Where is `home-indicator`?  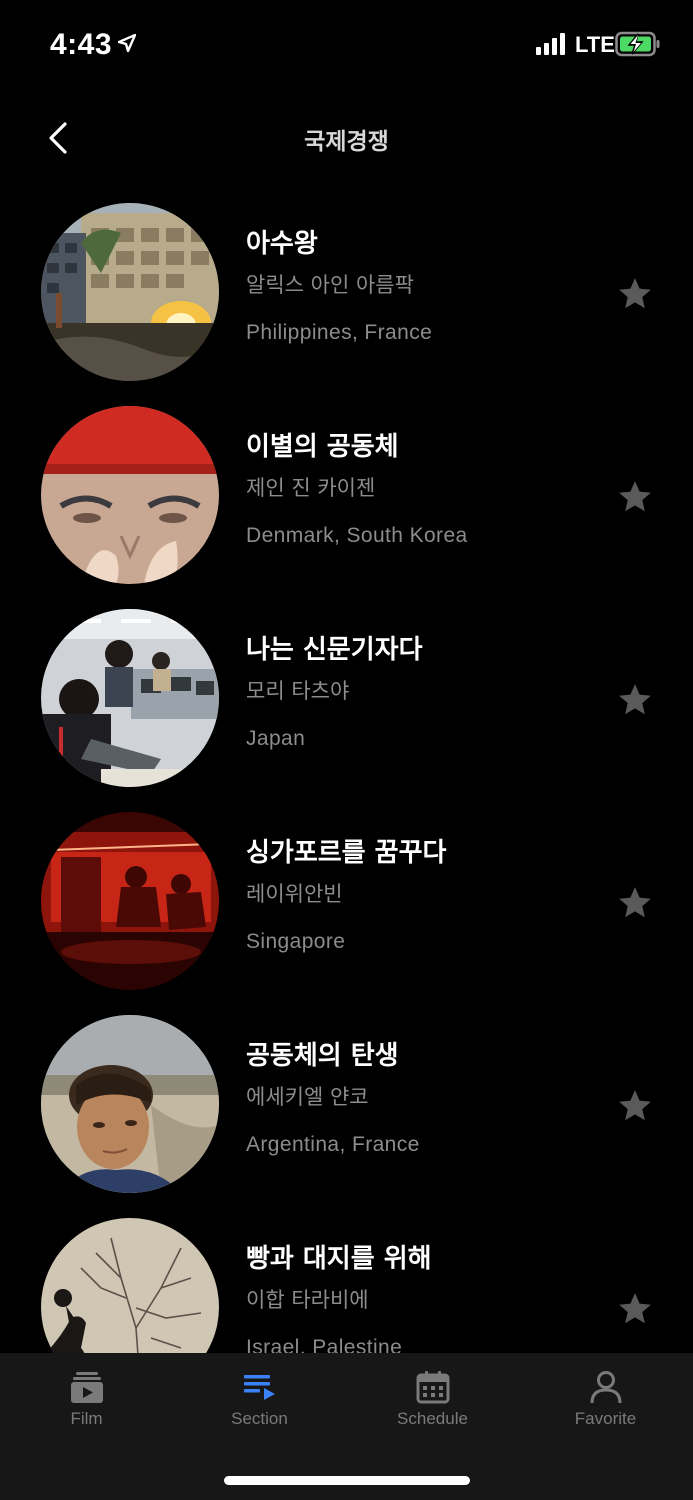 home-indicator is located at coordinates (347, 1480).